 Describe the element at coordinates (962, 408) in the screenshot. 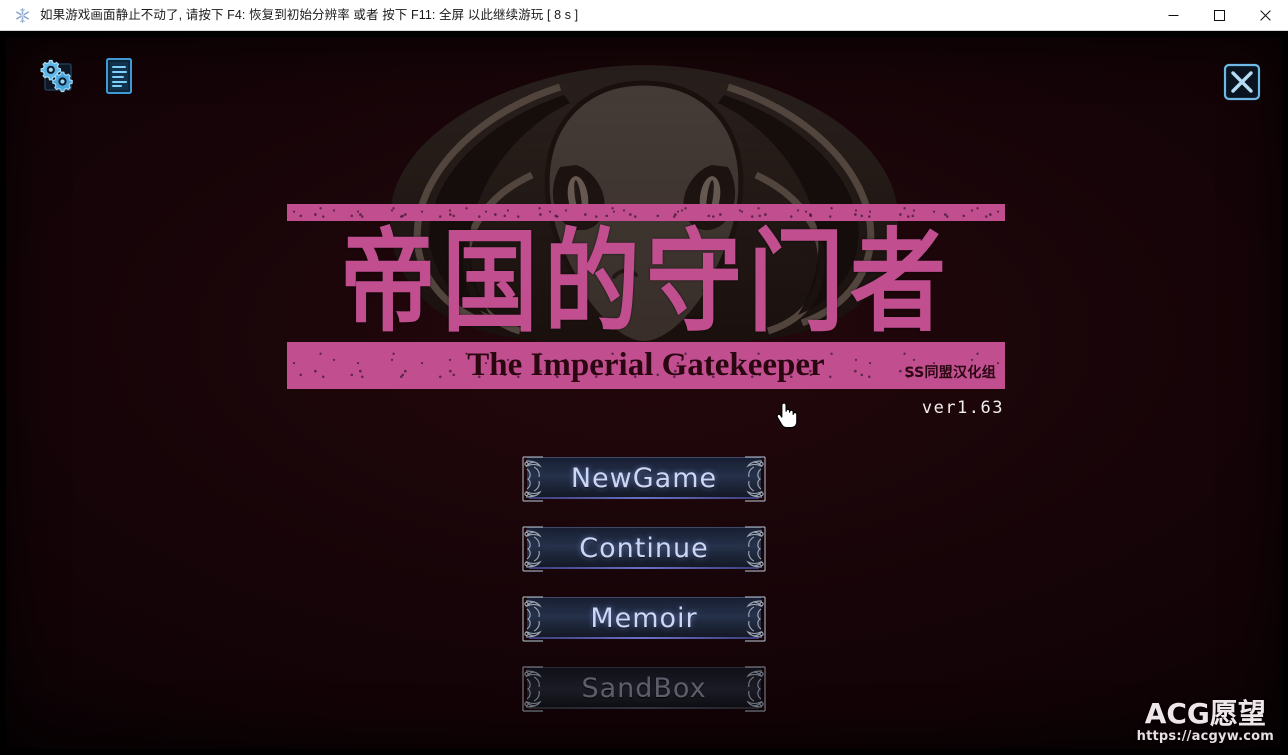

I see `version-label: ver1.63` at that location.